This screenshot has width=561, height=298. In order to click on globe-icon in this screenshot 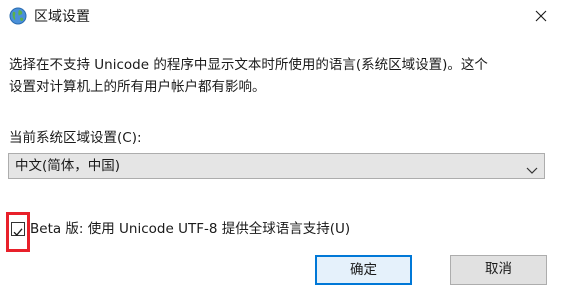, I will do `click(18, 16)`.